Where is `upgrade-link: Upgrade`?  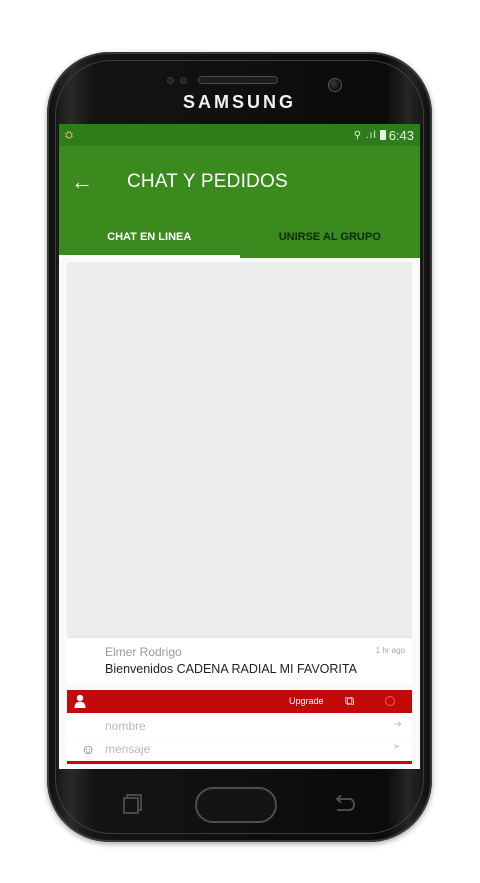 upgrade-link: Upgrade is located at coordinates (306, 701).